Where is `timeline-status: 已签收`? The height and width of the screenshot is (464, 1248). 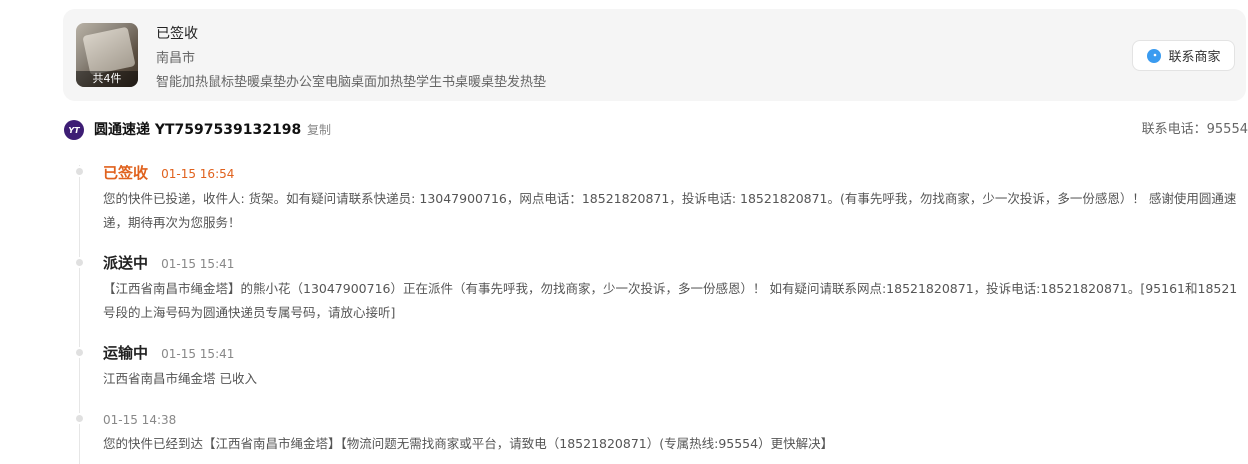 timeline-status: 已签收 is located at coordinates (126, 173).